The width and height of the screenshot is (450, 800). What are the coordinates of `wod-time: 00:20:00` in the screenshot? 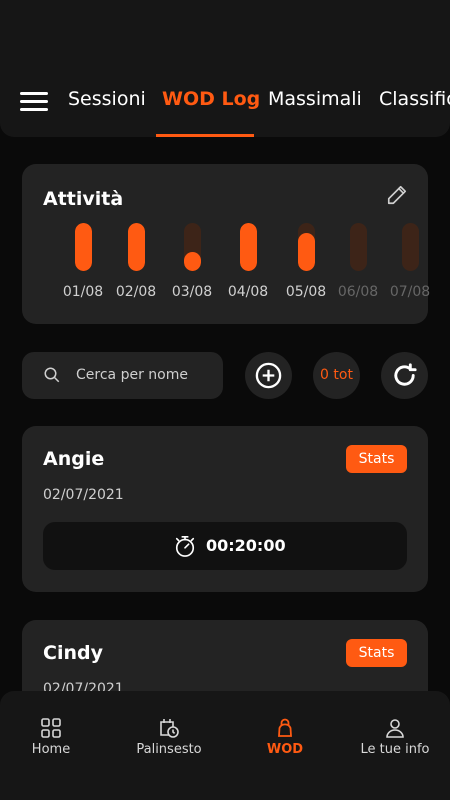 It's located at (246, 545).